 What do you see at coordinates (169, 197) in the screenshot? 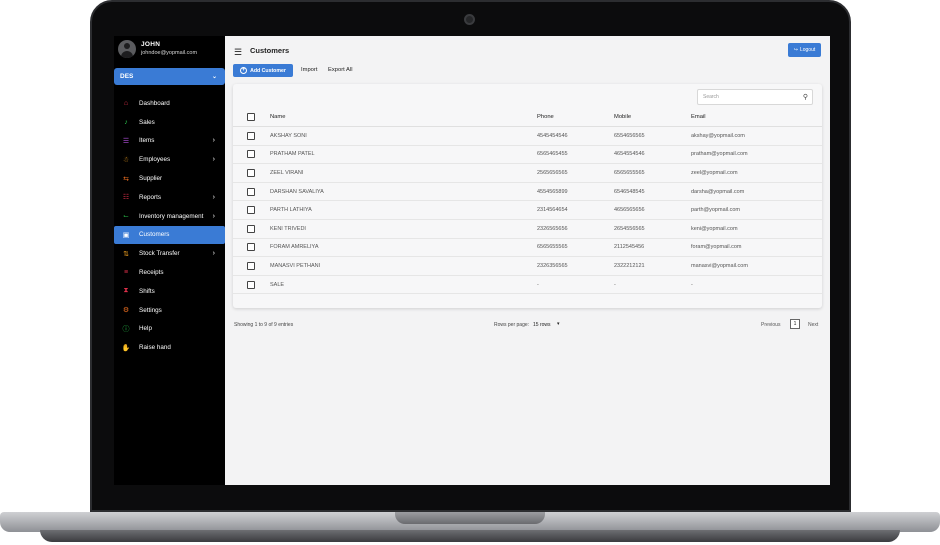
I see `sidebar-item-reports: ☷ Reports ›` at bounding box center [169, 197].